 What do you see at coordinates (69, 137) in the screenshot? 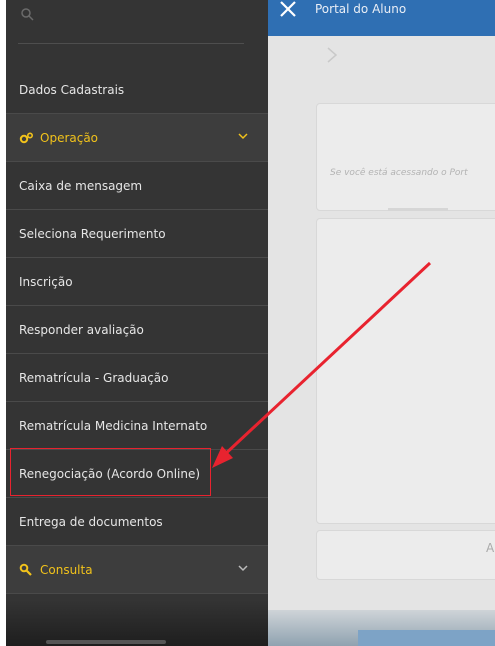
I see `sidebar-item-label: Operação` at bounding box center [69, 137].